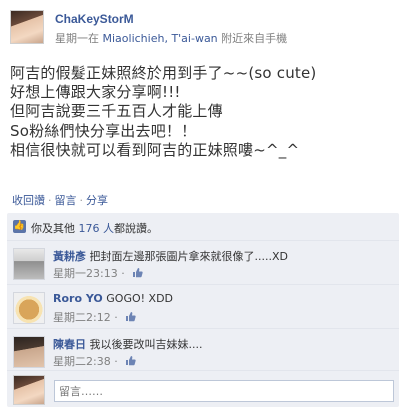  What do you see at coordinates (155, 149) in the screenshot?
I see `post-line: 相信很快就可以看到阿吉的正妹照嘍~^_^` at bounding box center [155, 149].